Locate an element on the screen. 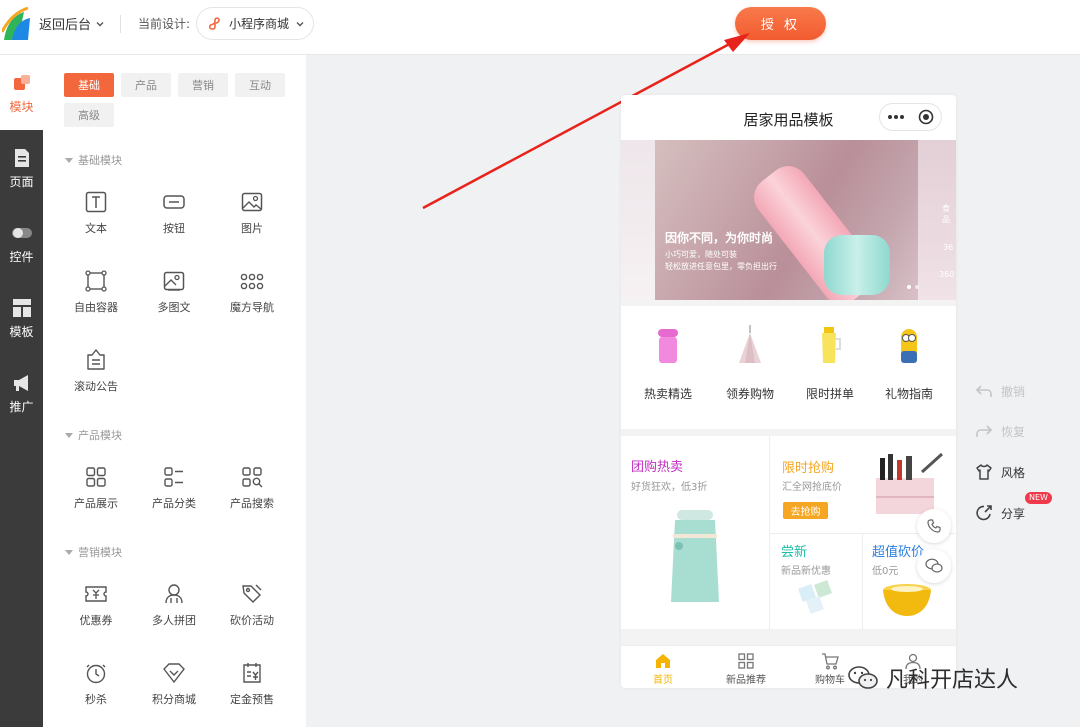 Image resolution: width=1080 pixels, height=727 pixels. tab-label: 首页 is located at coordinates (663, 680).